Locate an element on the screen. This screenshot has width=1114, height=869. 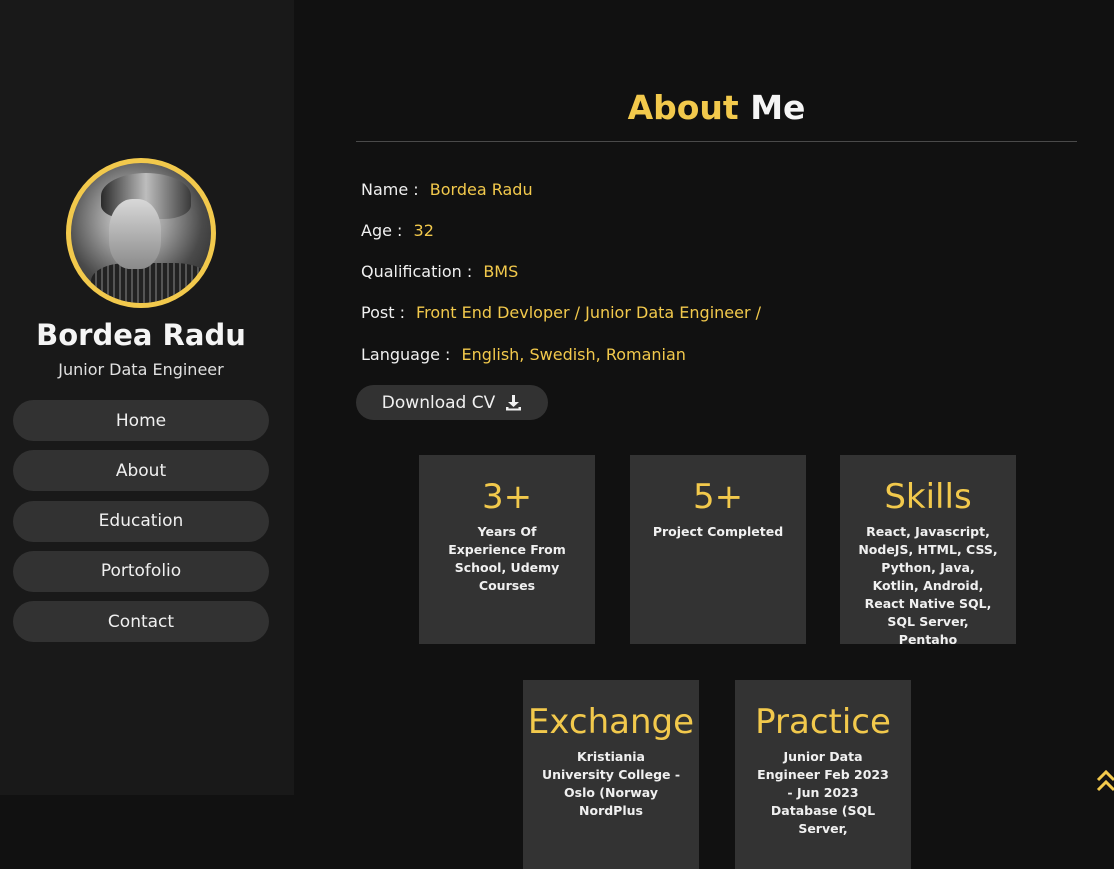
info-label: Post : is located at coordinates (383, 312).